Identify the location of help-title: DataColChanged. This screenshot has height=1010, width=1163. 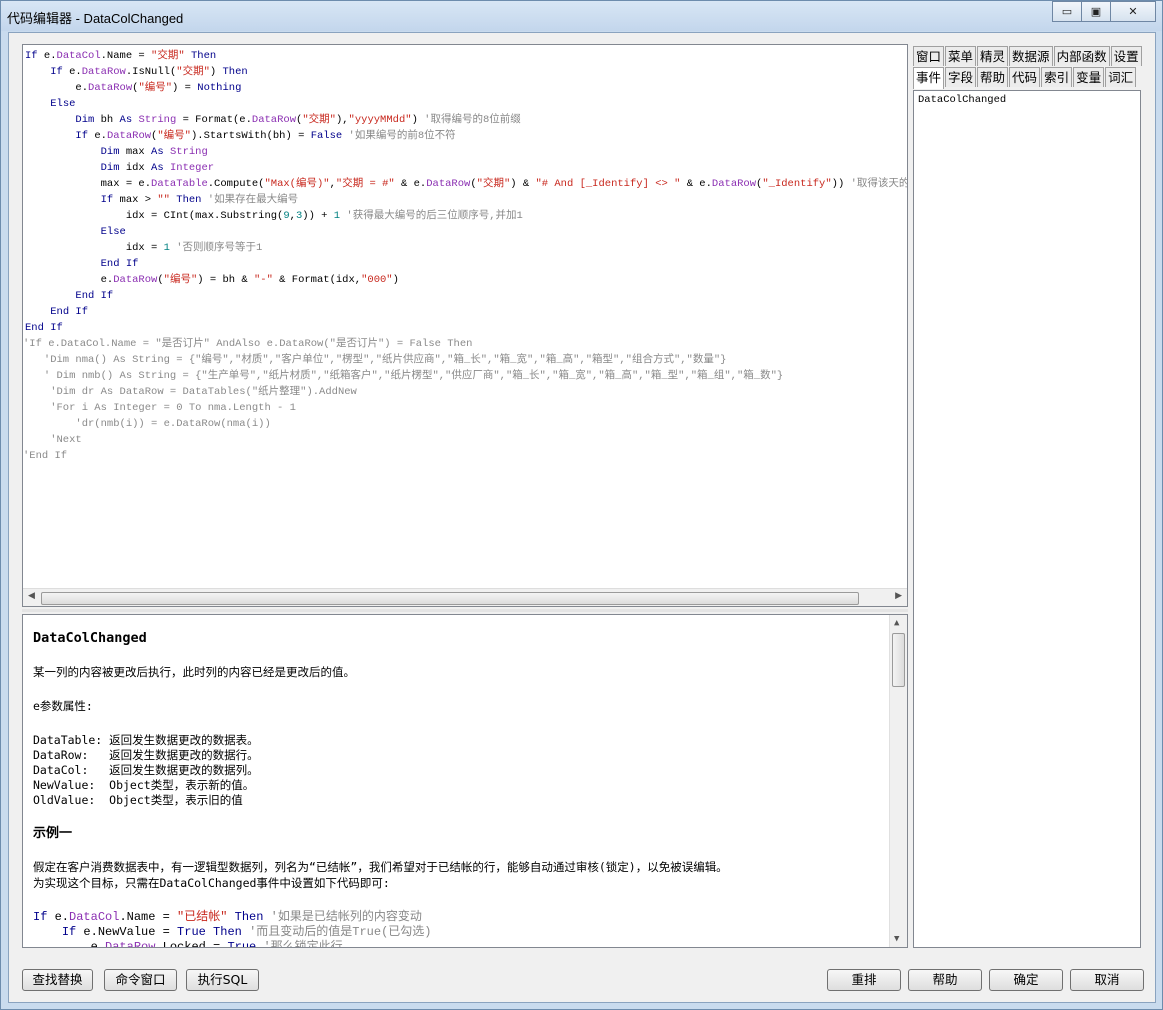
(90, 638).